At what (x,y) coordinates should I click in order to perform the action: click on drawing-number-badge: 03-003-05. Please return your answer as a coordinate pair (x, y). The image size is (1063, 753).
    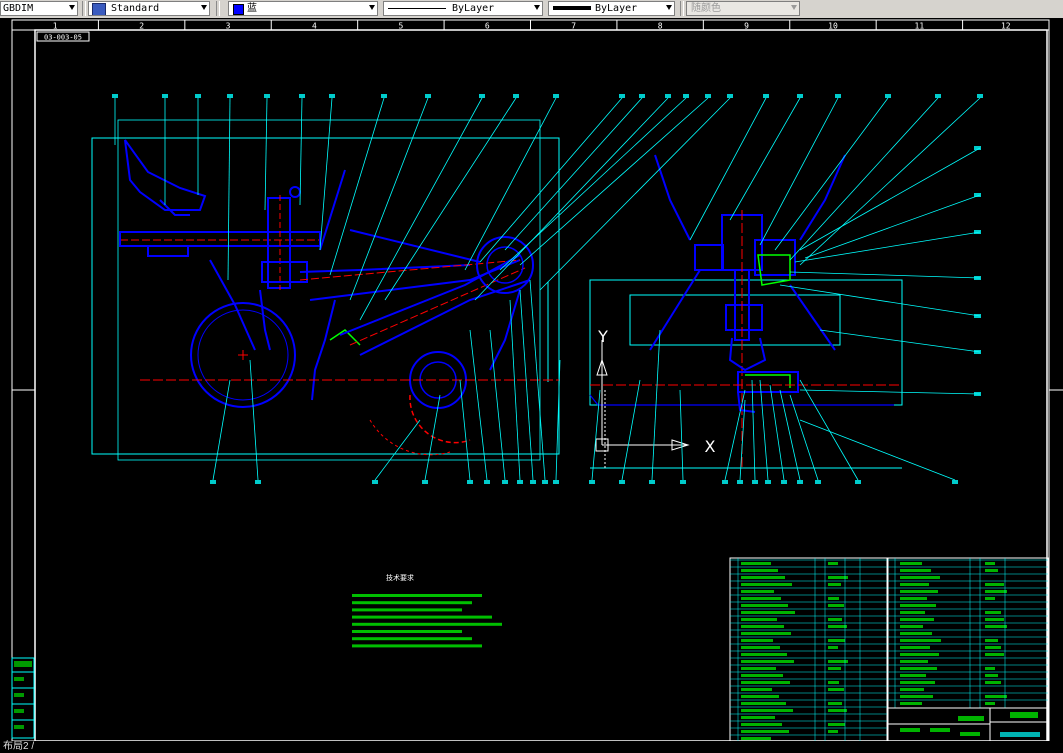
    Looking at the image, I should click on (63, 36).